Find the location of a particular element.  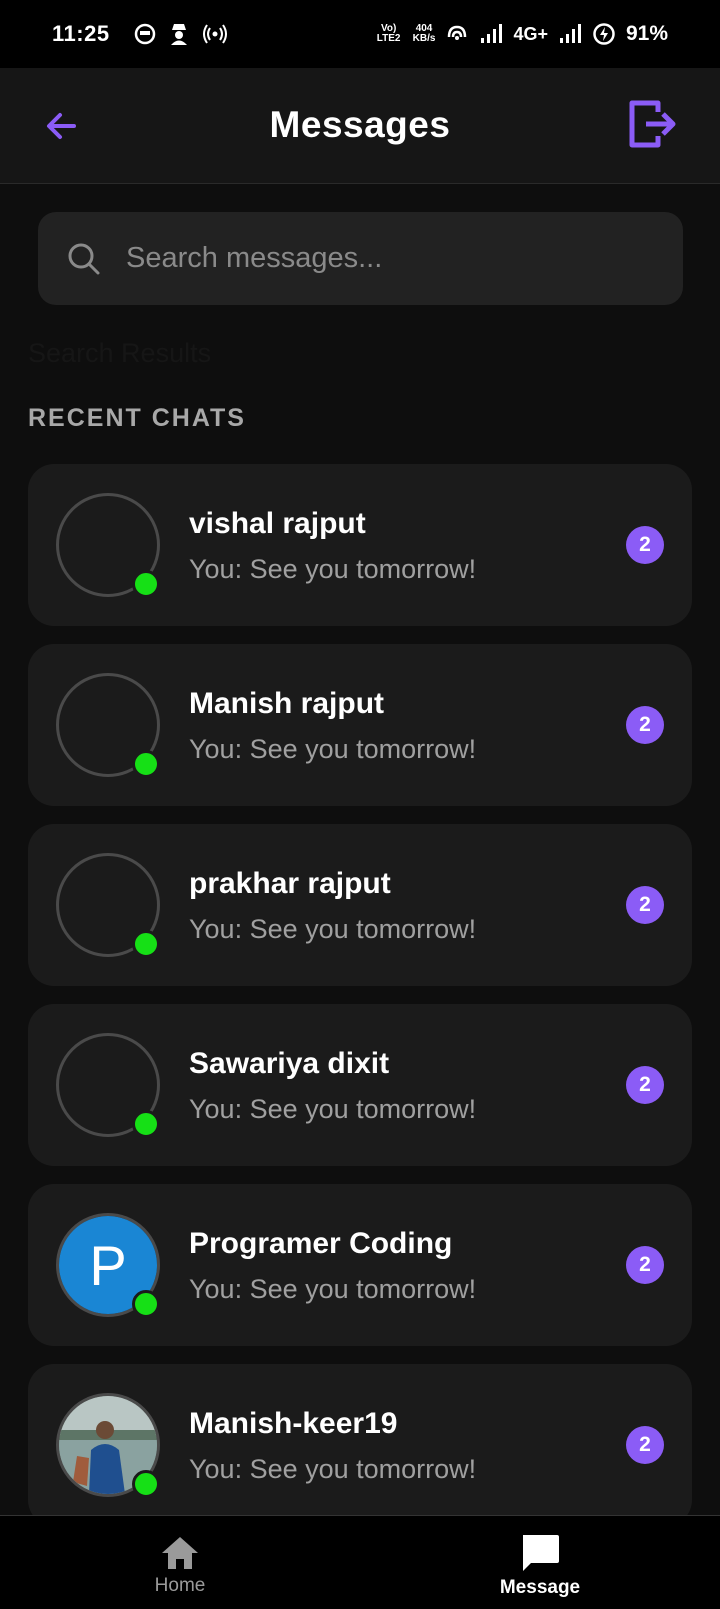

logout-button is located at coordinates (653, 124).